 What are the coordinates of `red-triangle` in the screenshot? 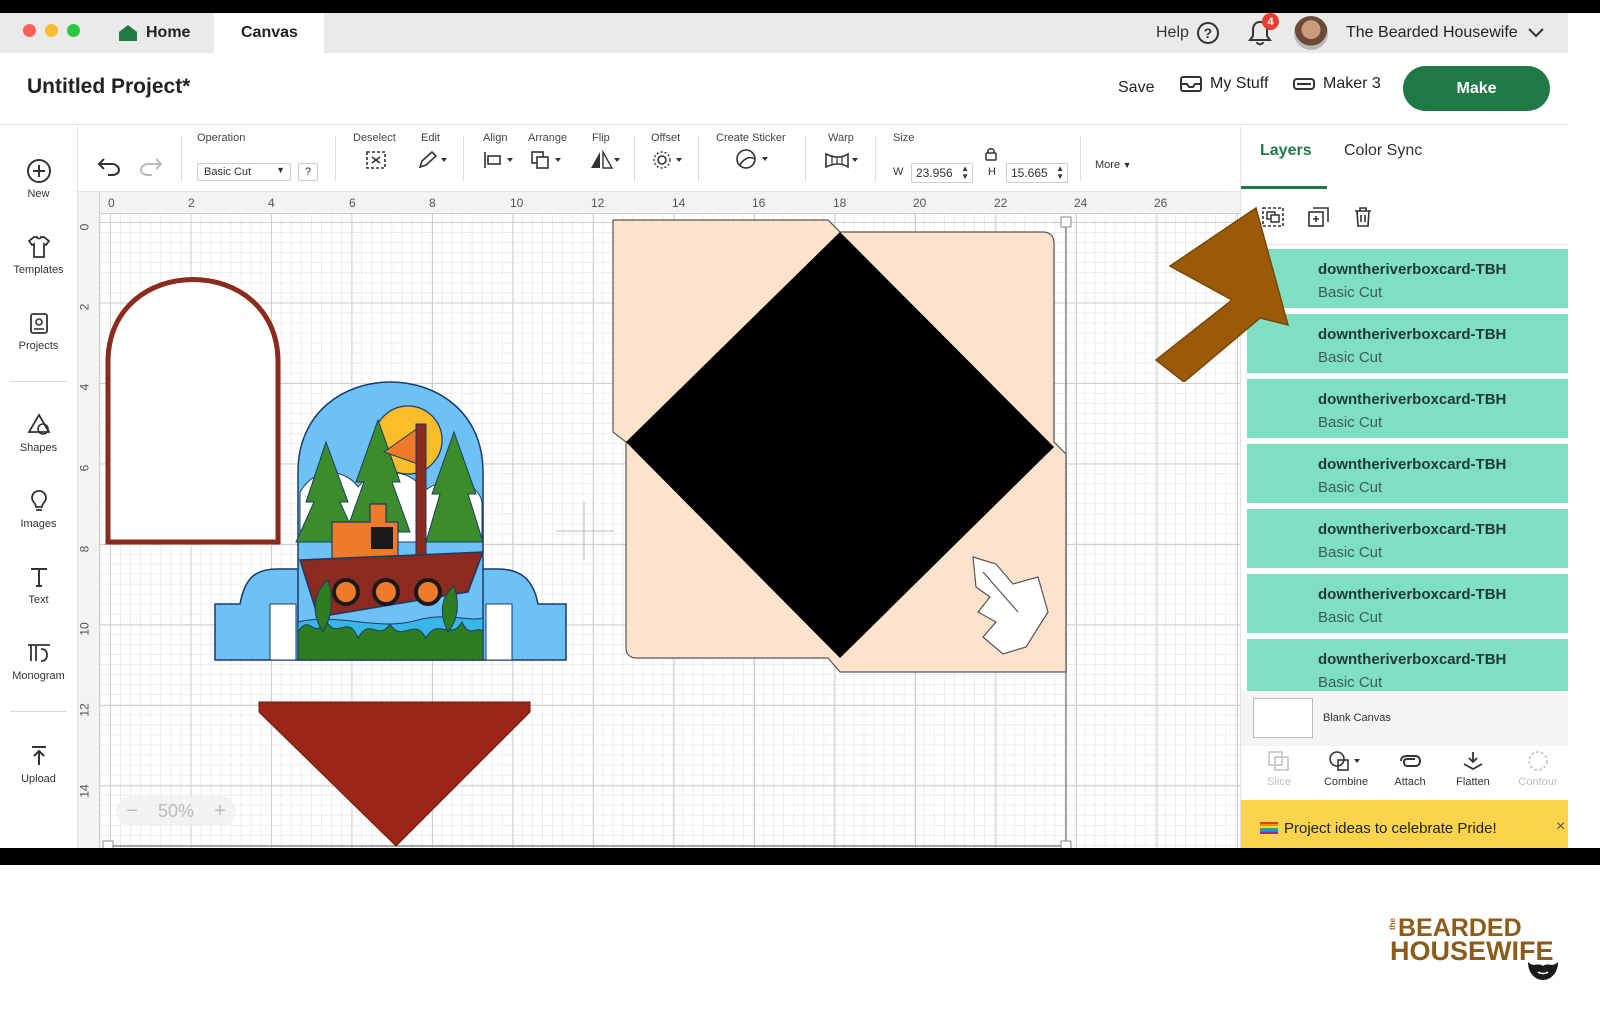 It's located at (394, 774).